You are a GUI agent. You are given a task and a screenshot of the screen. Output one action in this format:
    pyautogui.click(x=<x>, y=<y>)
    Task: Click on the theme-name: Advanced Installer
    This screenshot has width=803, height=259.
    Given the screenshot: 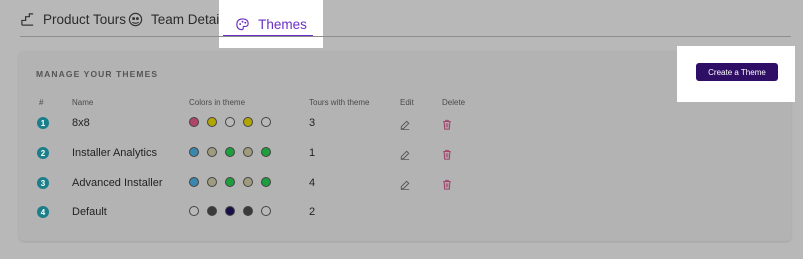 What is the action you would take?
    pyautogui.click(x=117, y=183)
    